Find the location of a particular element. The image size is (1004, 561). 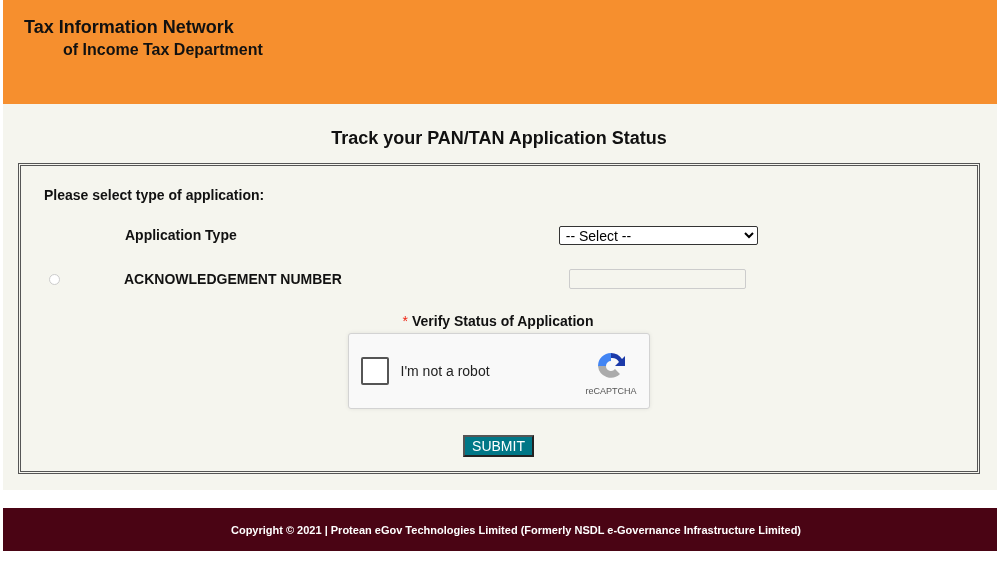

field-label: Application Type is located at coordinates (181, 235).